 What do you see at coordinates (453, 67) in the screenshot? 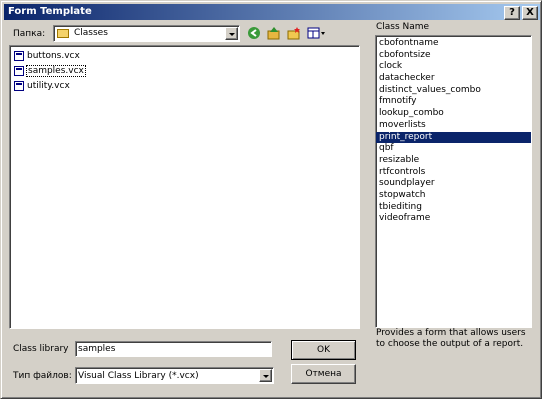
I see `list-item: clock` at bounding box center [453, 67].